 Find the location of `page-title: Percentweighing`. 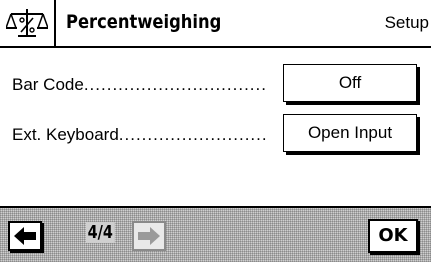

page-title: Percentweighing is located at coordinates (144, 22).